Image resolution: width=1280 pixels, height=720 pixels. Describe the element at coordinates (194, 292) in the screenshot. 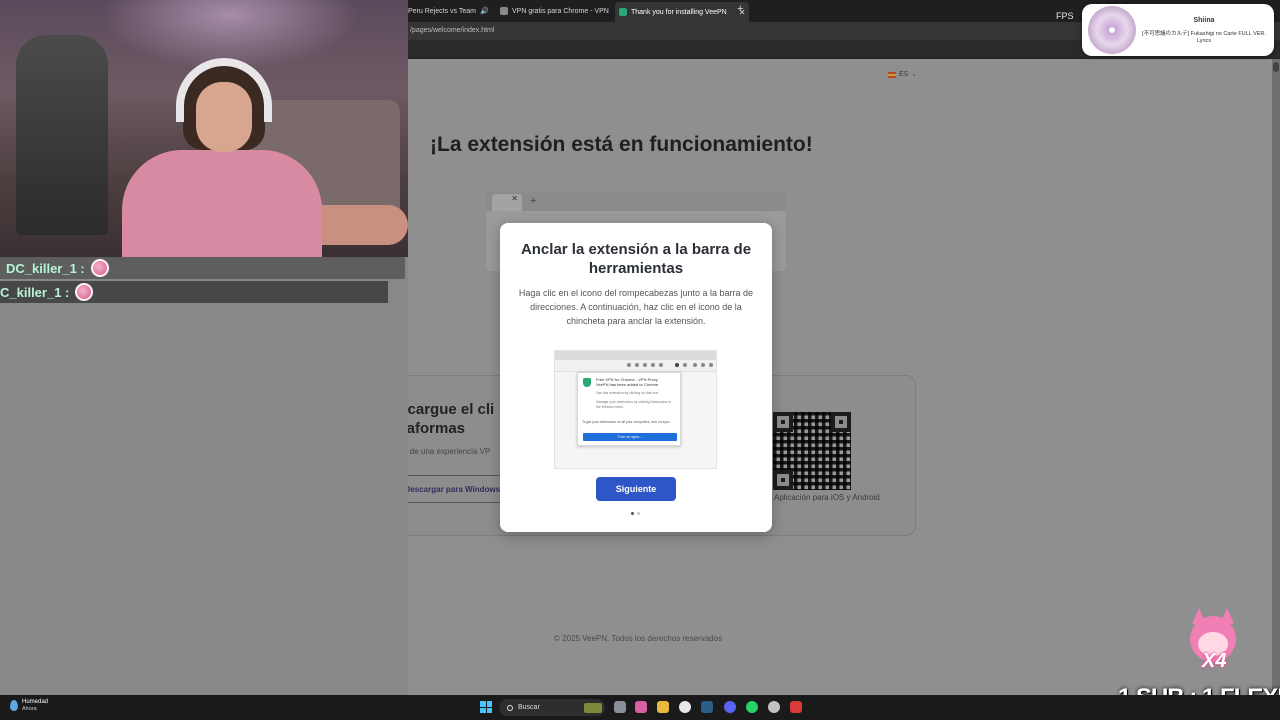

I see `chat-message: C_killer_1 :` at that location.